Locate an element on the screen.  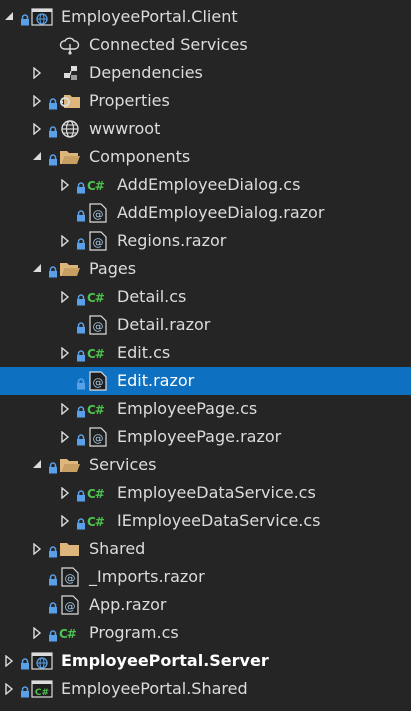
tree-item: C# AddEmployeeDialog.cs is located at coordinates (205, 185).